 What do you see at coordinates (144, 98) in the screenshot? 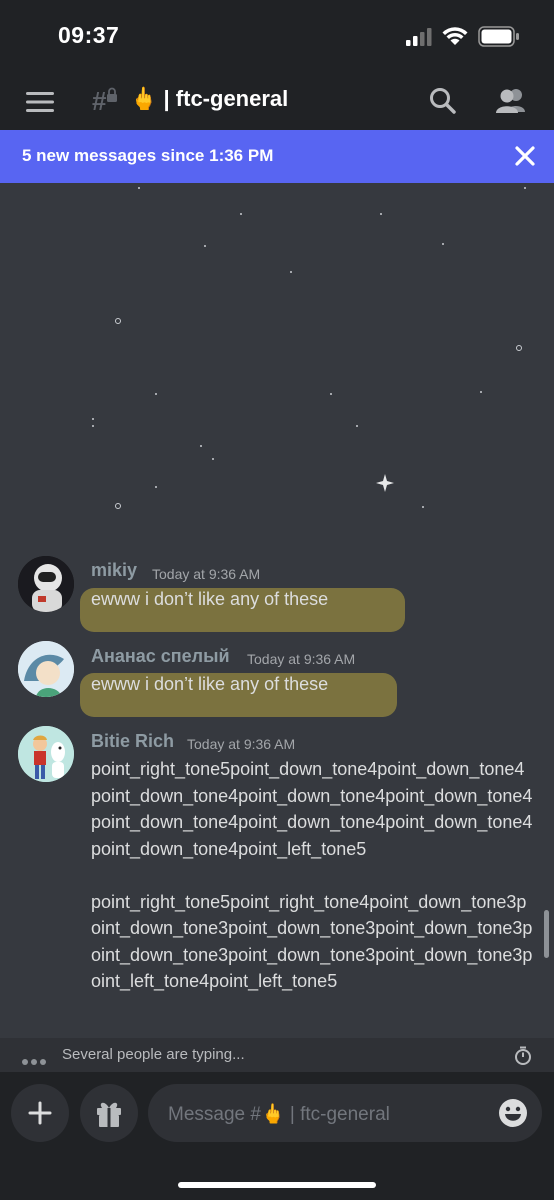
I see `channel-emoji: 🖕` at bounding box center [144, 98].